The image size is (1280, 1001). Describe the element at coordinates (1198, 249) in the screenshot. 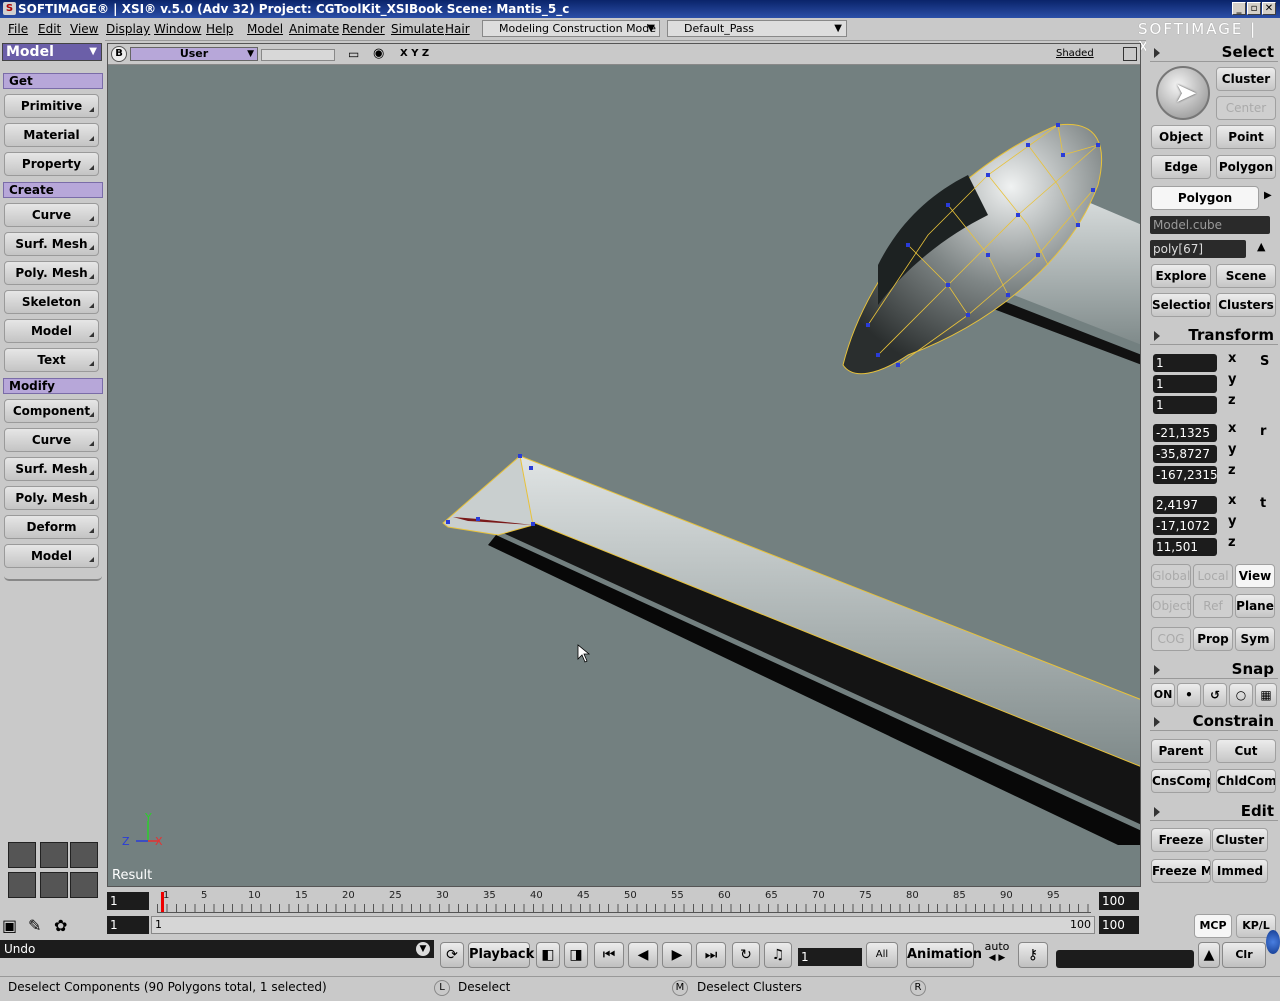

I see `selected-component-field: poly[67]` at that location.